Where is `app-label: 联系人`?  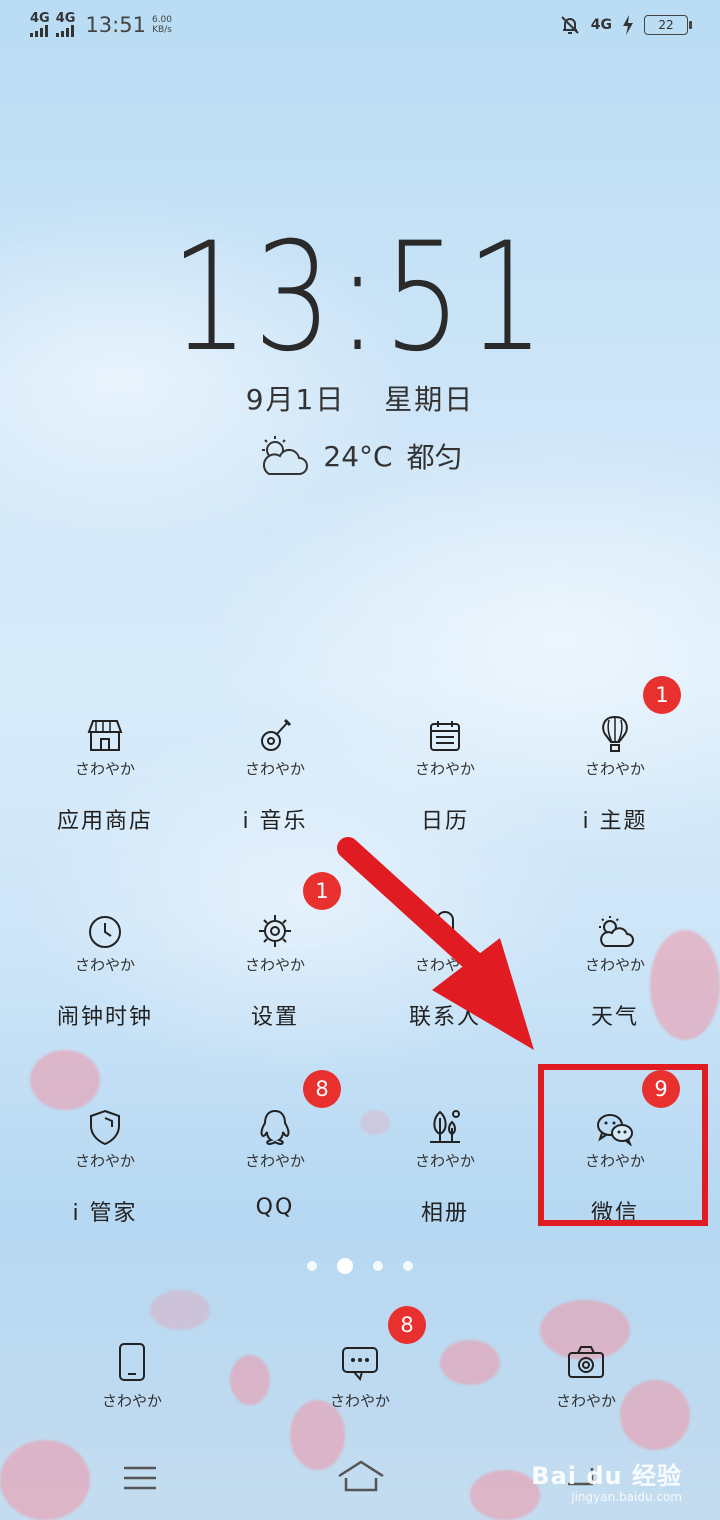
app-label: 联系人 is located at coordinates (444, 1017).